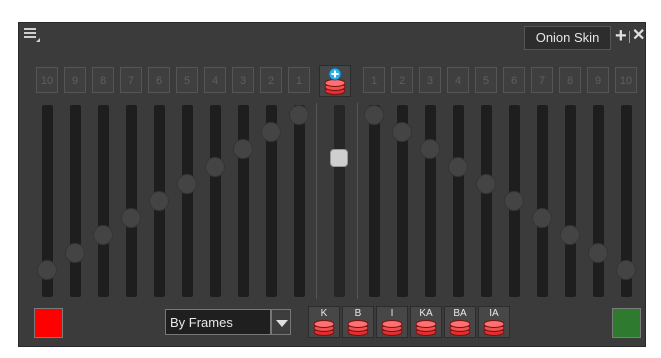  I want to click on left-frame-marker-2: 2, so click(271, 80).